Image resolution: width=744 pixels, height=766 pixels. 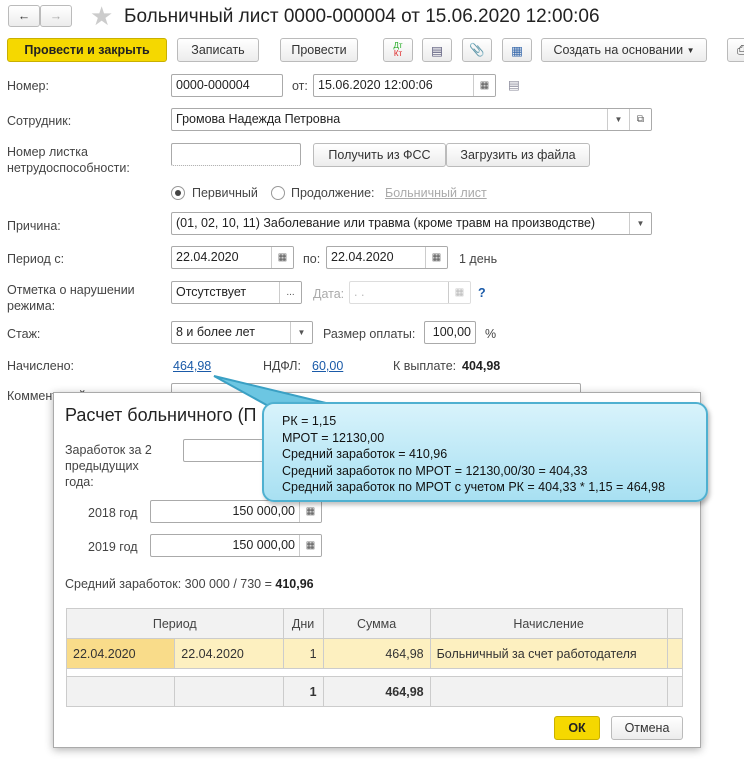 What do you see at coordinates (272, 392) in the screenshot?
I see `callout-pointer` at bounding box center [272, 392].